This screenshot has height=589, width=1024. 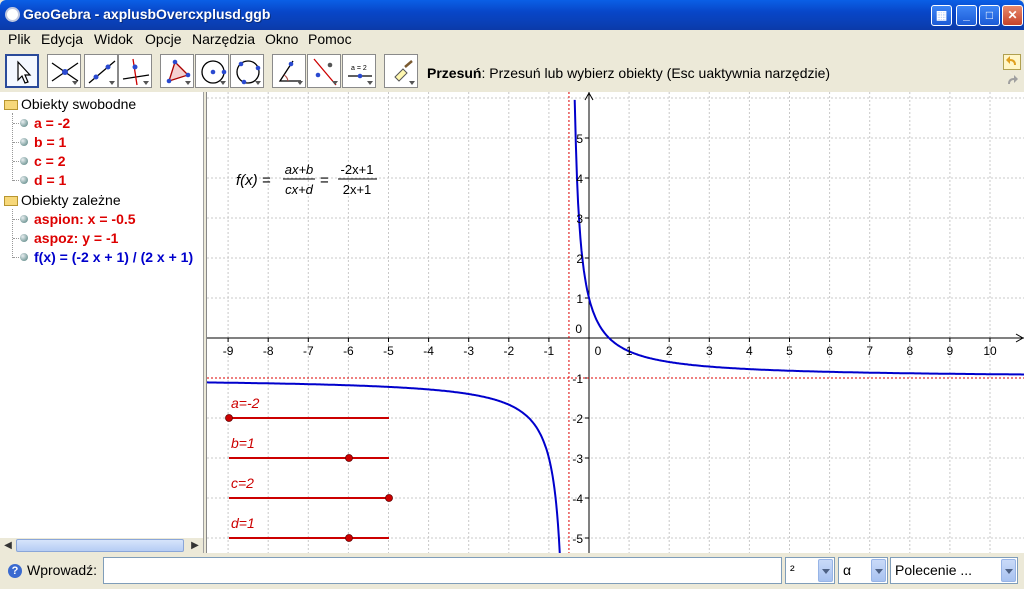 What do you see at coordinates (135, 71) in the screenshot?
I see `perpendicular-tool` at bounding box center [135, 71].